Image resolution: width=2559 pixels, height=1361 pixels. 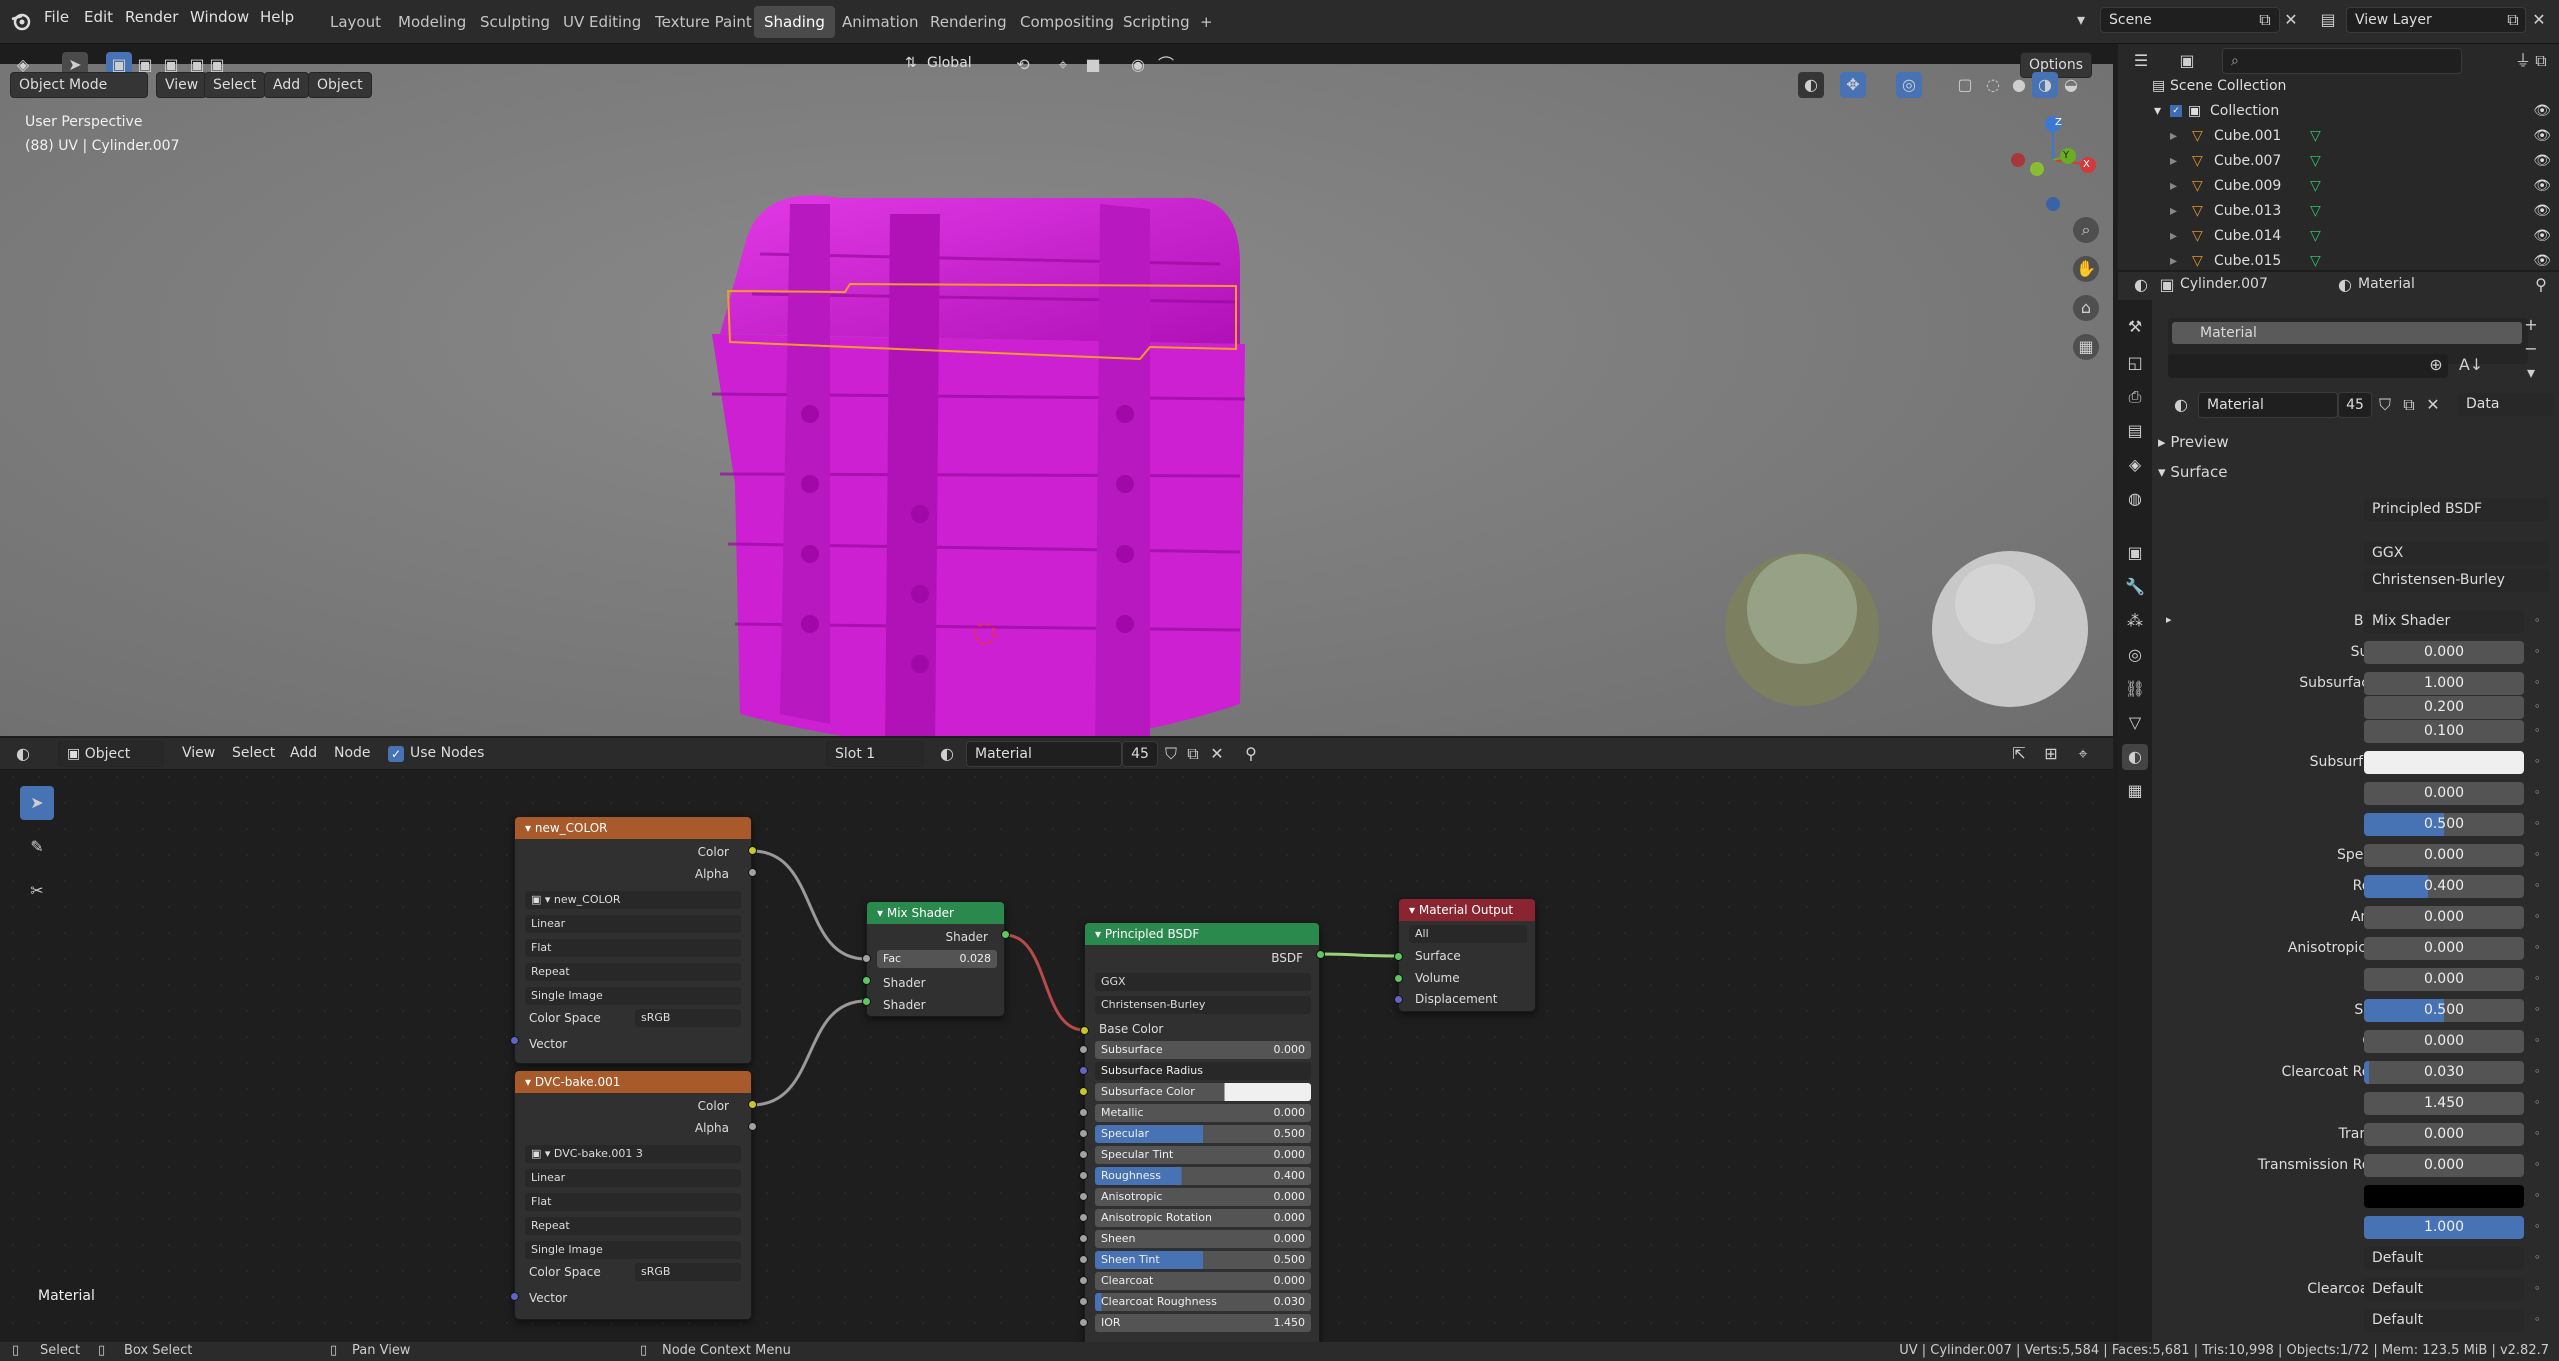 What do you see at coordinates (2338, 136) in the screenshot?
I see `outliner-item: ▸ ▽ Cube.001 ▽ 👁` at bounding box center [2338, 136].